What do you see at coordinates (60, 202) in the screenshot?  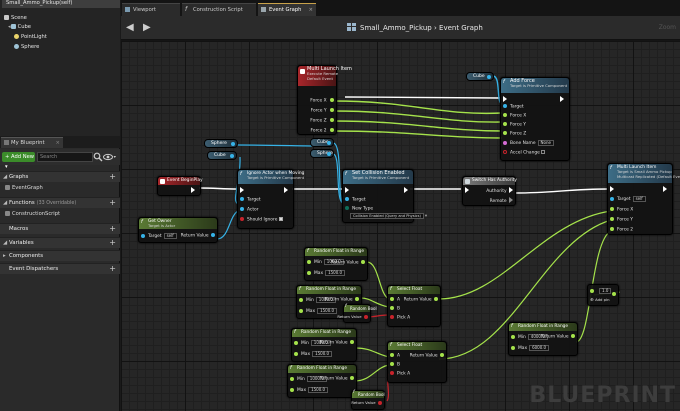 I see `category-functions: ◢ Functions (33 Overridable) +` at bounding box center [60, 202].